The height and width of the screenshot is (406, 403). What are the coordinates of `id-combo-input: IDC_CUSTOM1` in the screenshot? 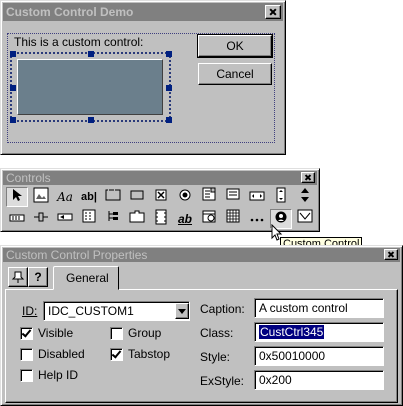 It's located at (116, 311).